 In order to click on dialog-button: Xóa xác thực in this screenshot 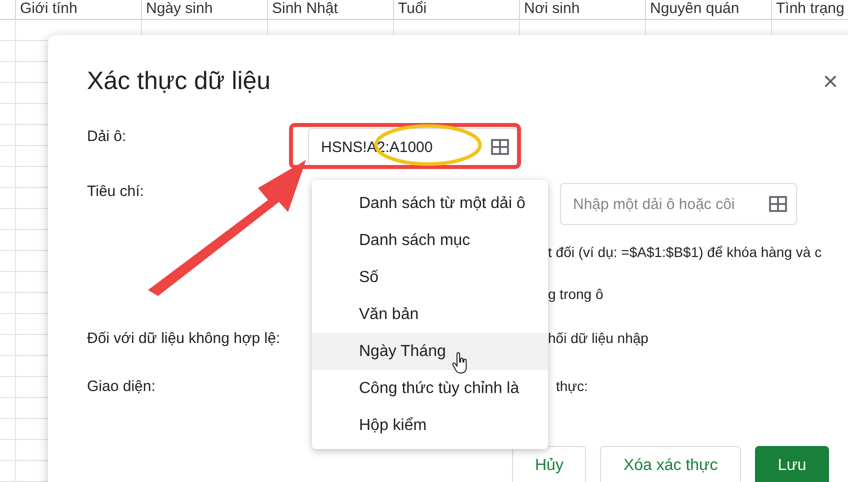, I will do `click(670, 464)`.